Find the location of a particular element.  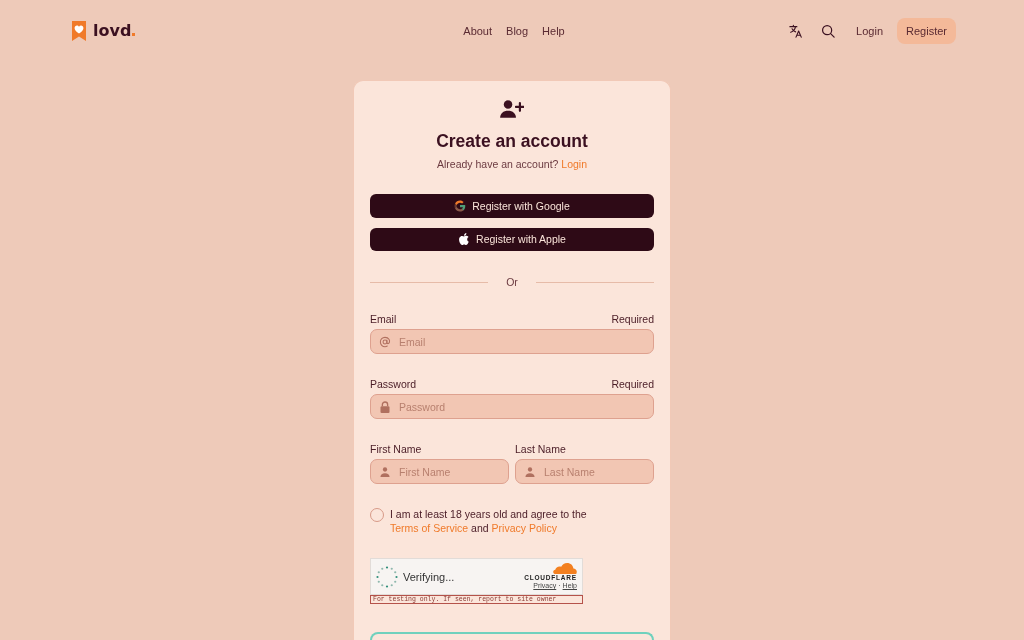

name-field: First Name is located at coordinates (439, 471).